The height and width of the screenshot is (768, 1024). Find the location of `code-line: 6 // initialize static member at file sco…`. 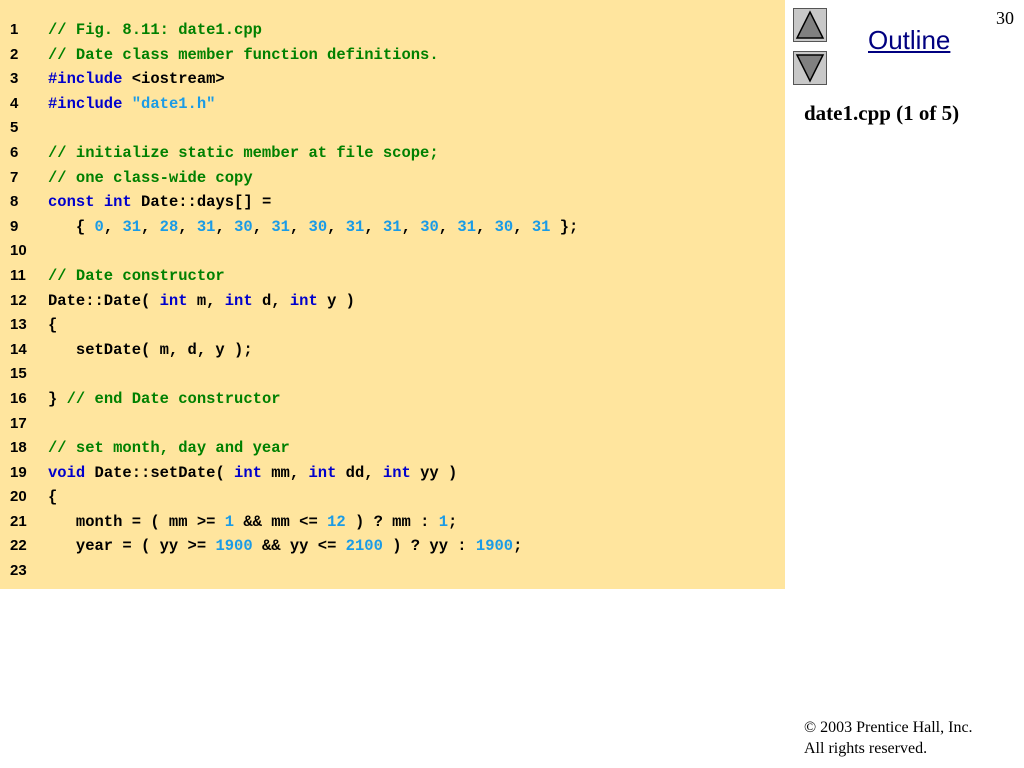

code-line: 6 // initialize static member at file sco… is located at coordinates (392, 153).